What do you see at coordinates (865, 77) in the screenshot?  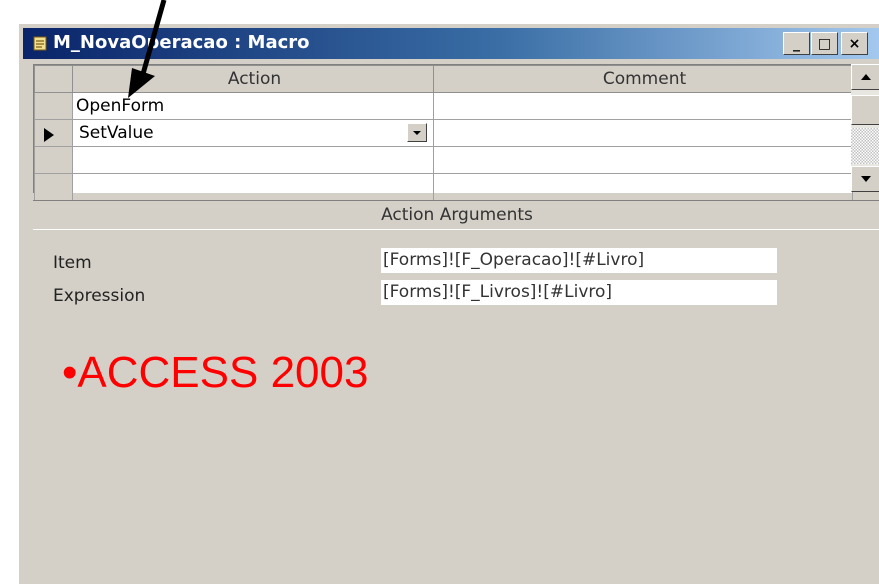 I see `scroll-up-icon` at bounding box center [865, 77].